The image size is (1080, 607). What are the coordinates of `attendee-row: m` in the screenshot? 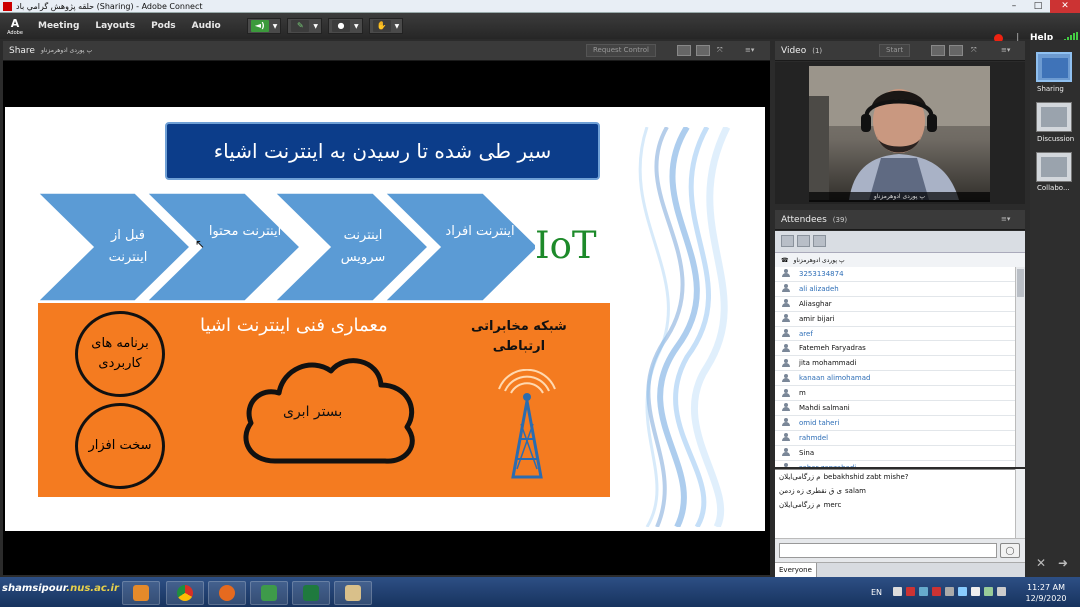 It's located at (895, 394).